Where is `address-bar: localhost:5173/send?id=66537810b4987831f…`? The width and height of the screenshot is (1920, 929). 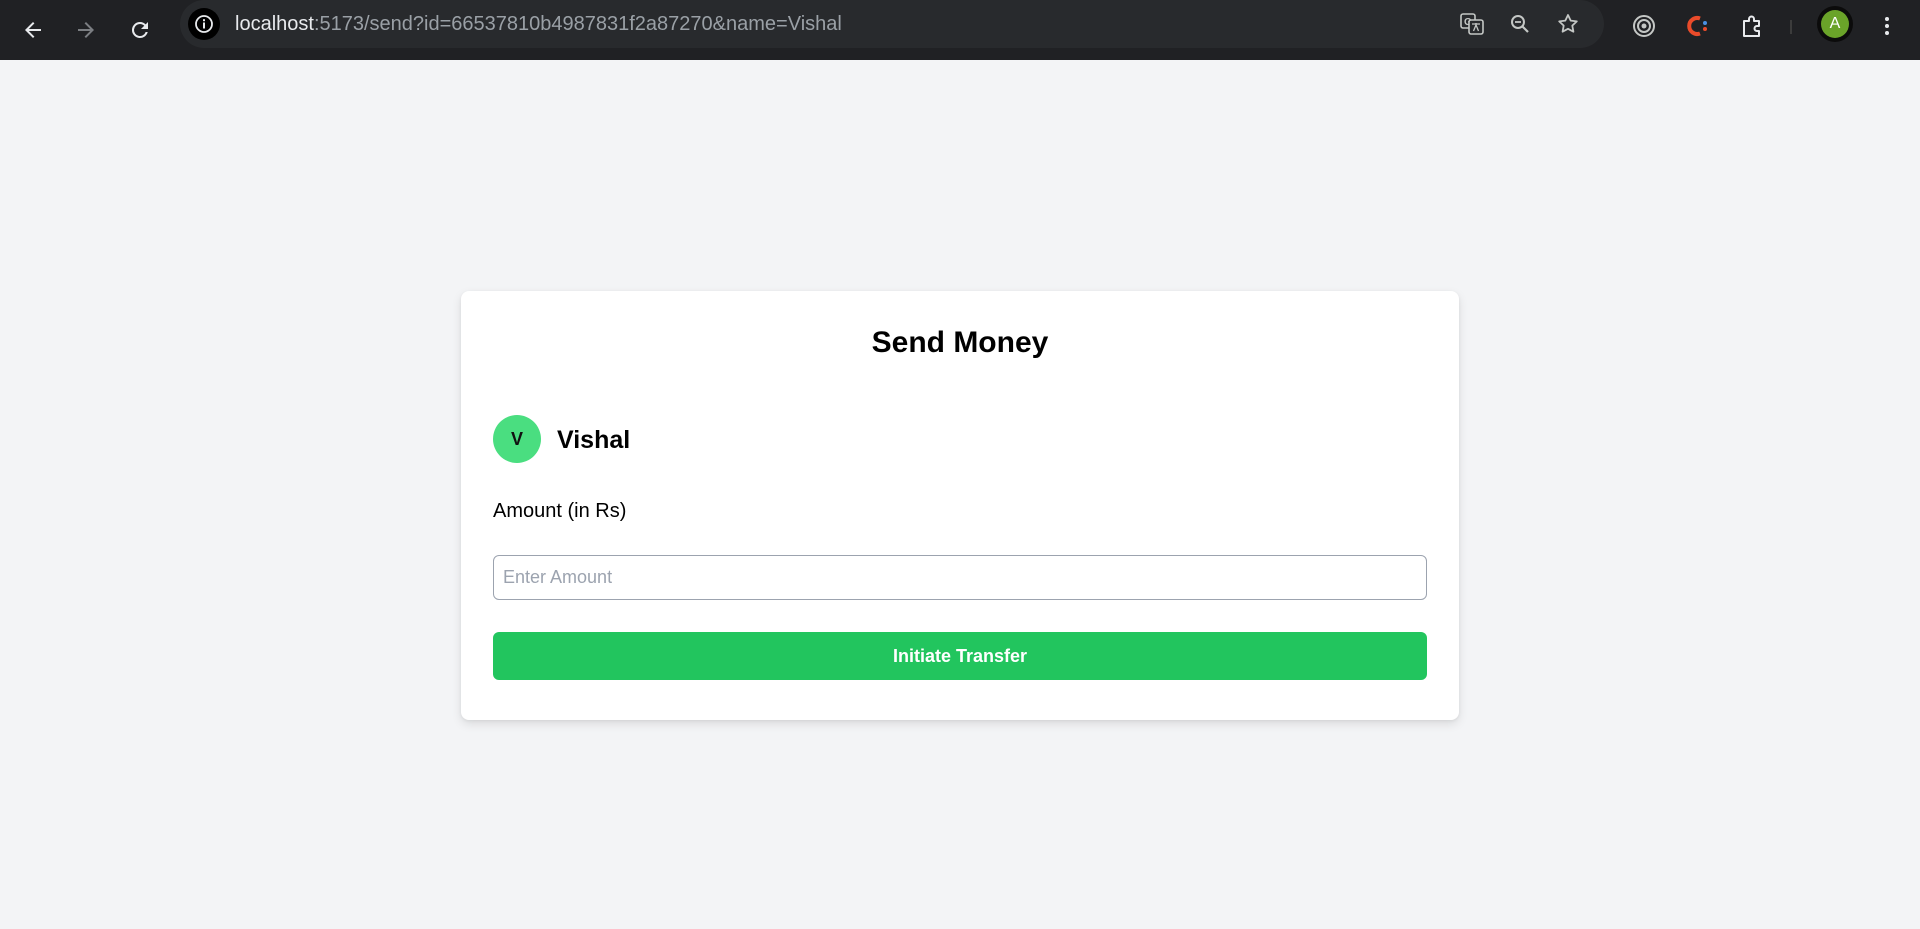 address-bar: localhost:5173/send?id=66537810b4987831f… is located at coordinates (892, 24).